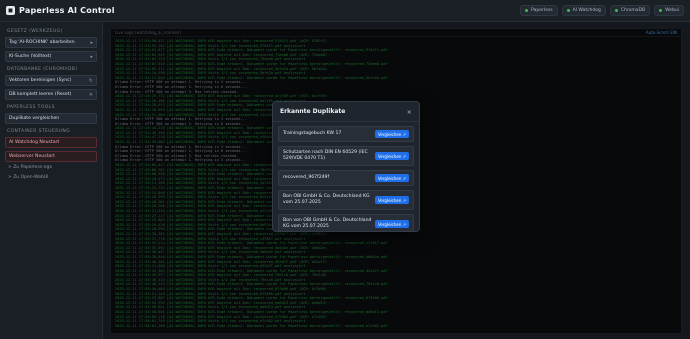  What do you see at coordinates (583, 10) in the screenshot?
I see `status-pill-ai-watchdog: AI Watchdog` at bounding box center [583, 10].